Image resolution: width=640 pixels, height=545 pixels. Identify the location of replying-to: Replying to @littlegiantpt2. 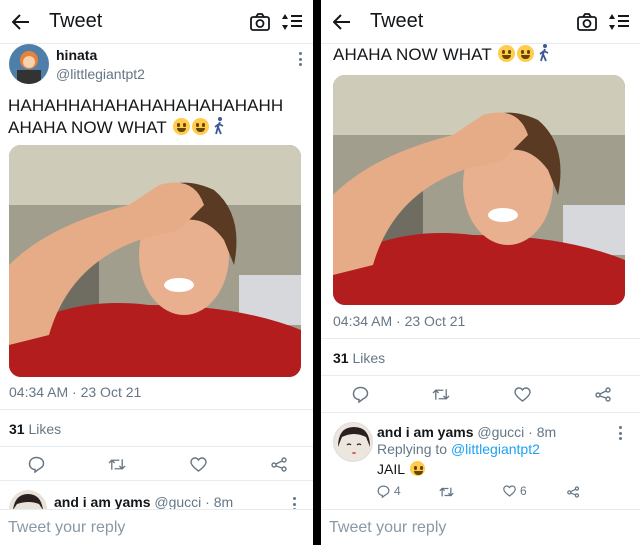
(458, 449).